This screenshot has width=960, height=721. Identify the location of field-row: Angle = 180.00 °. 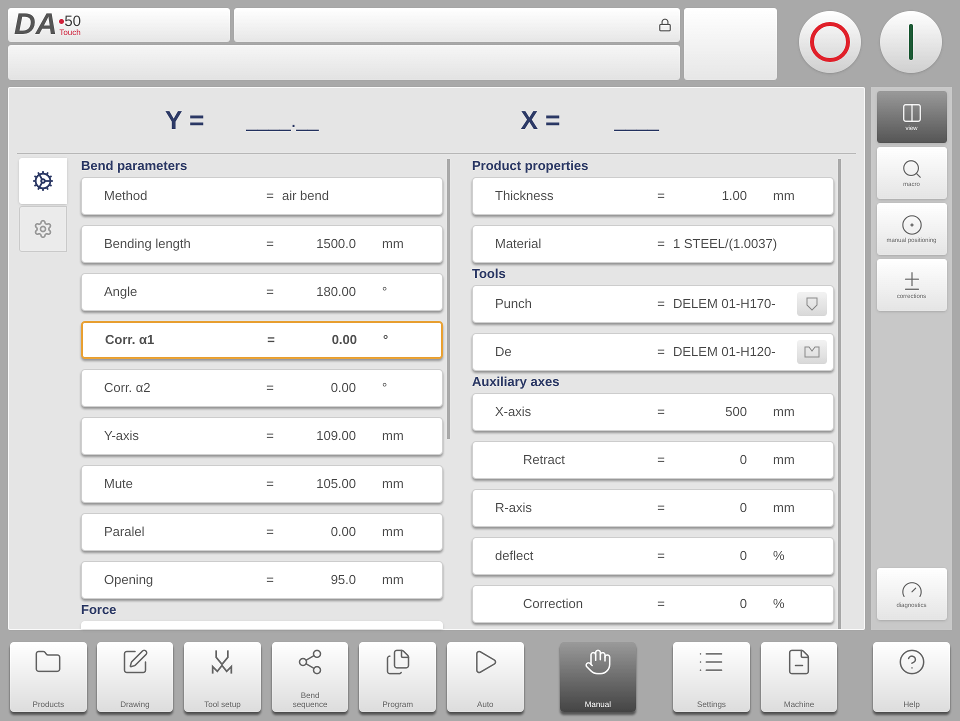
(262, 292).